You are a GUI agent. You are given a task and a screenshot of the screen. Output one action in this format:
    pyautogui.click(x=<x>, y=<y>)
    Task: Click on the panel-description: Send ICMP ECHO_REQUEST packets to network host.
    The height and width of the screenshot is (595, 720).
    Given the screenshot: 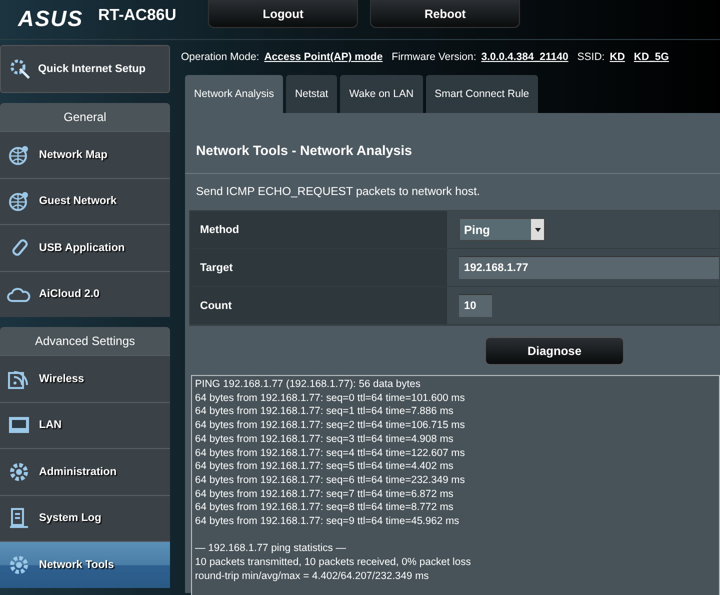 What is the action you would take?
    pyautogui.click(x=338, y=192)
    